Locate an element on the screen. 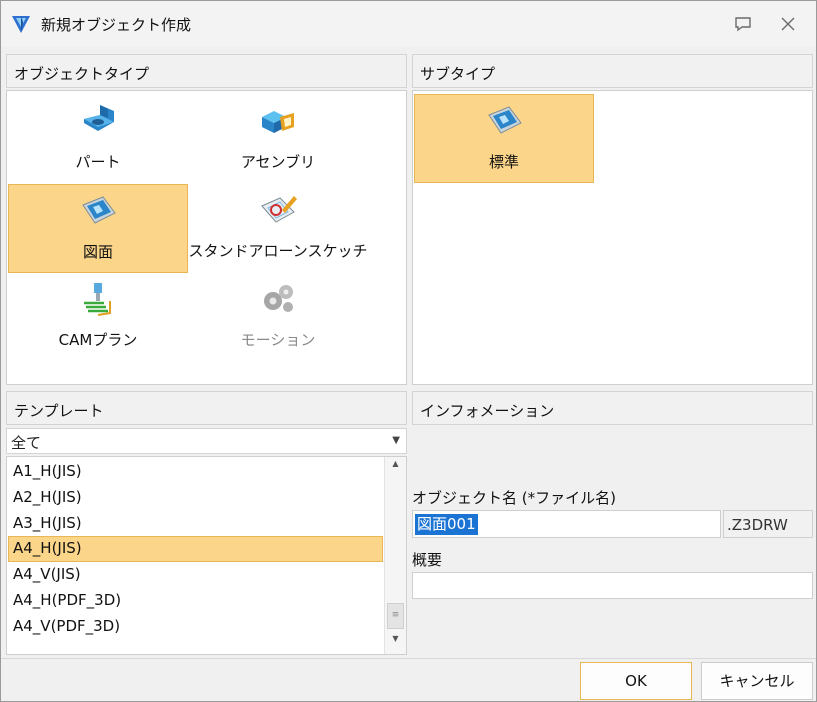  info-header: インフォメーション is located at coordinates (612, 408).